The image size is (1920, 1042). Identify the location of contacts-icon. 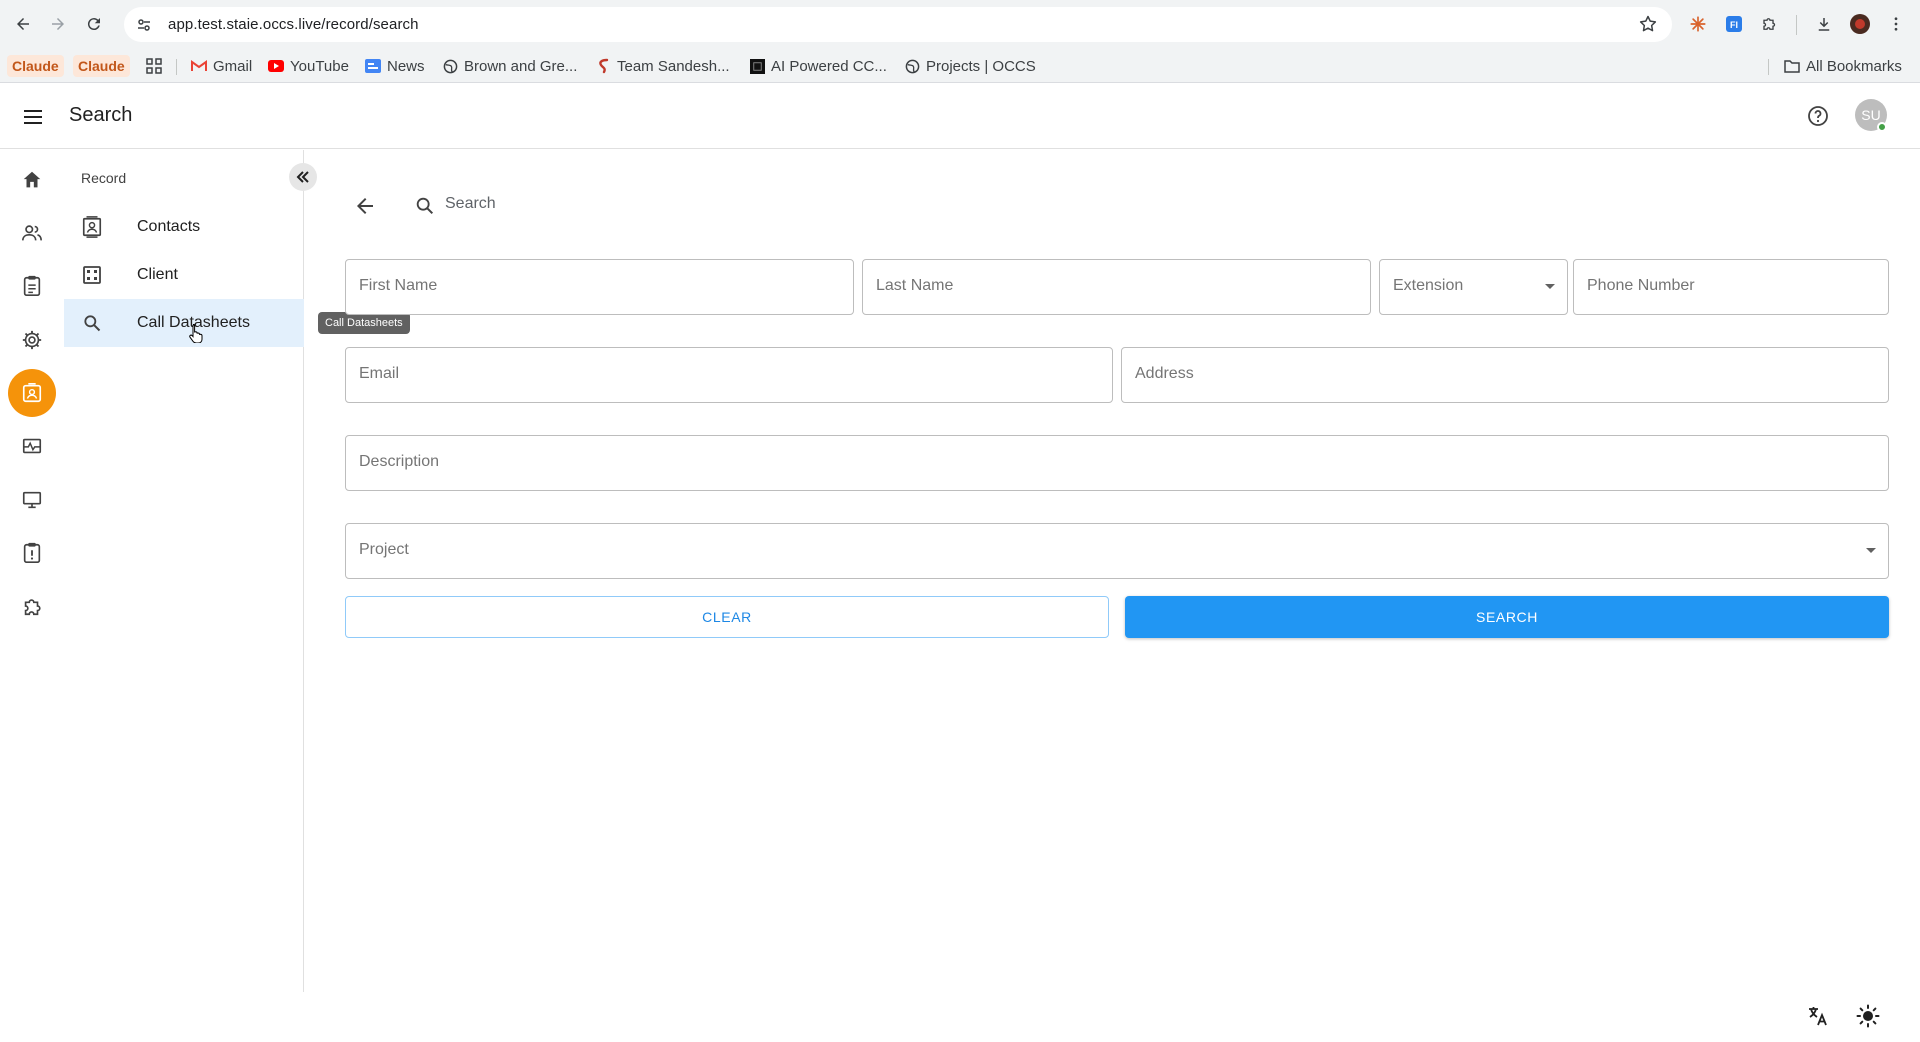
(92, 227).